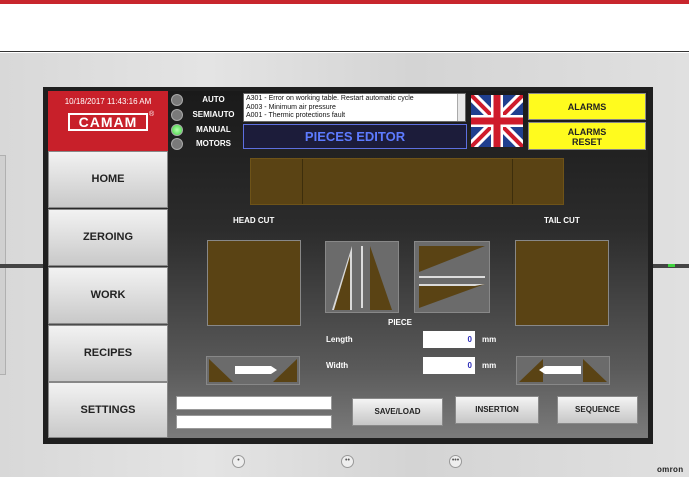 This screenshot has width=689, height=477. Describe the element at coordinates (296, 115) in the screenshot. I see `alarm-item: A001 - Thermic protections fault` at that location.